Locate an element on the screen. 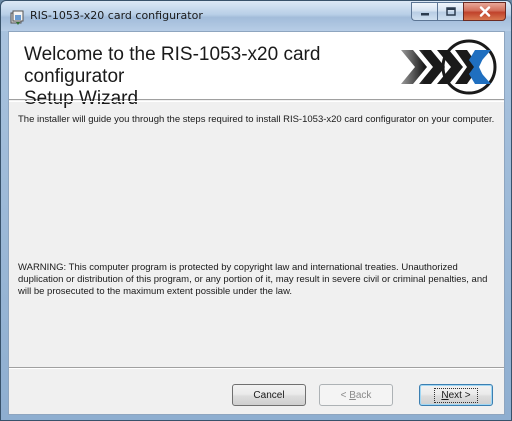 The image size is (512, 421). chevron-x-logo is located at coordinates (442, 67).